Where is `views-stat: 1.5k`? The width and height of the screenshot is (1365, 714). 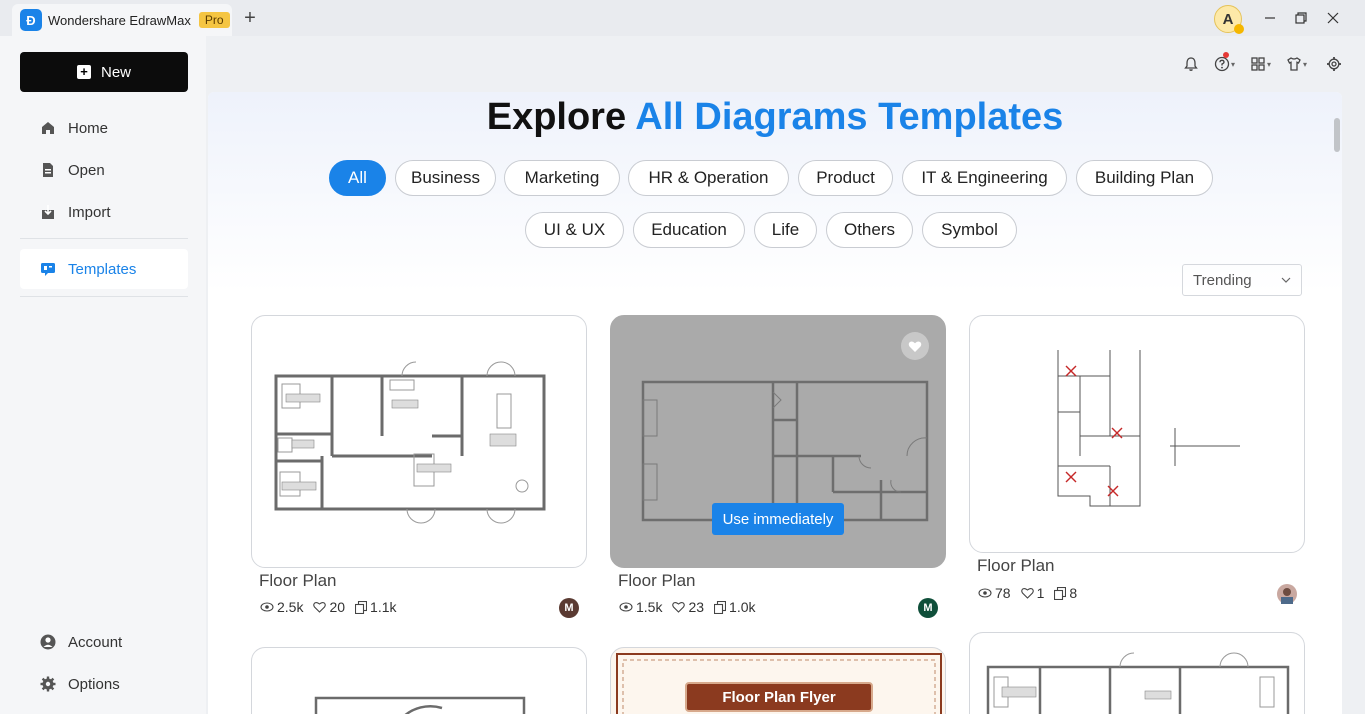 views-stat: 1.5k is located at coordinates (640, 607).